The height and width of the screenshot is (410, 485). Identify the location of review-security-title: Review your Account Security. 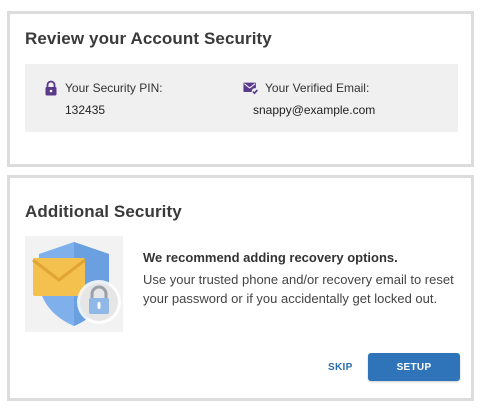
(148, 38).